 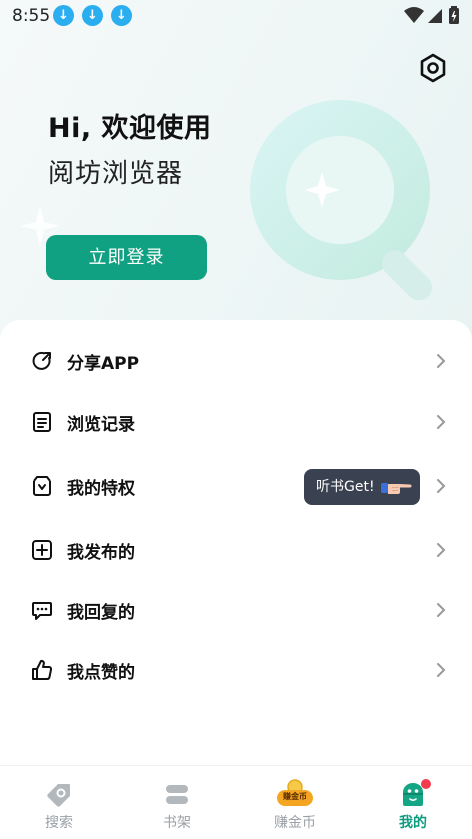 I want to click on menu-item-label: 我的特权, so click(x=101, y=489).